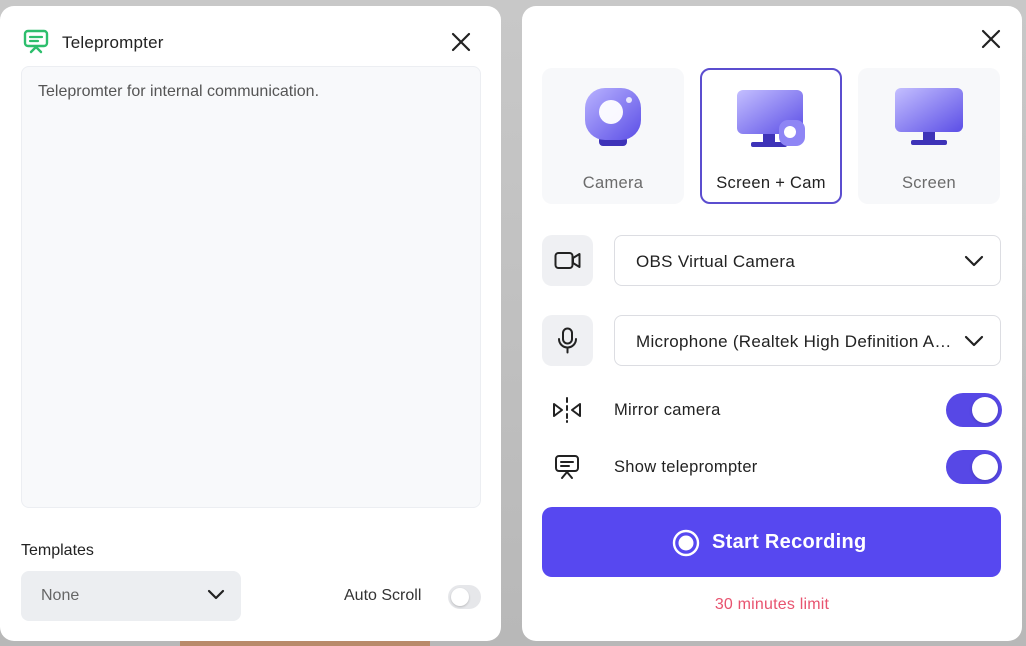  What do you see at coordinates (772, 410) in the screenshot?
I see `mirror-camera-row: Mirror camera` at bounding box center [772, 410].